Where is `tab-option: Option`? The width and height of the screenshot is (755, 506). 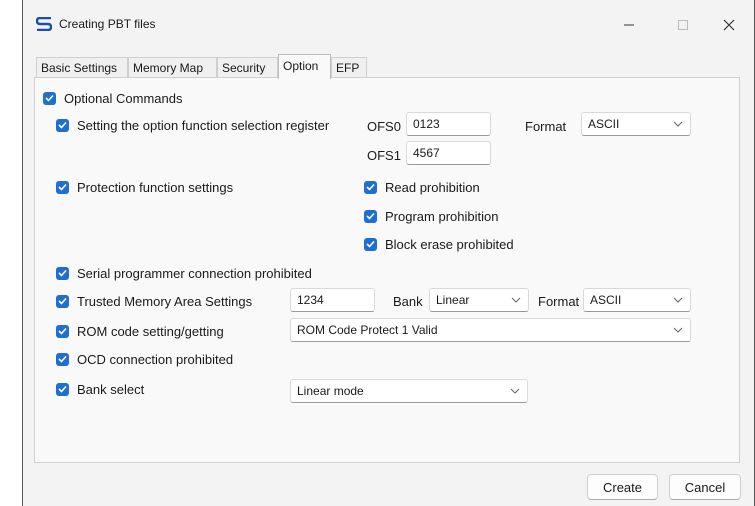
tab-option: Option is located at coordinates (304, 66).